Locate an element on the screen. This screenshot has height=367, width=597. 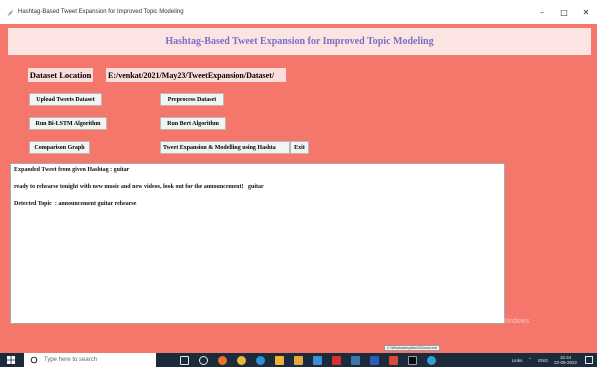
search-icon is located at coordinates (34, 360).